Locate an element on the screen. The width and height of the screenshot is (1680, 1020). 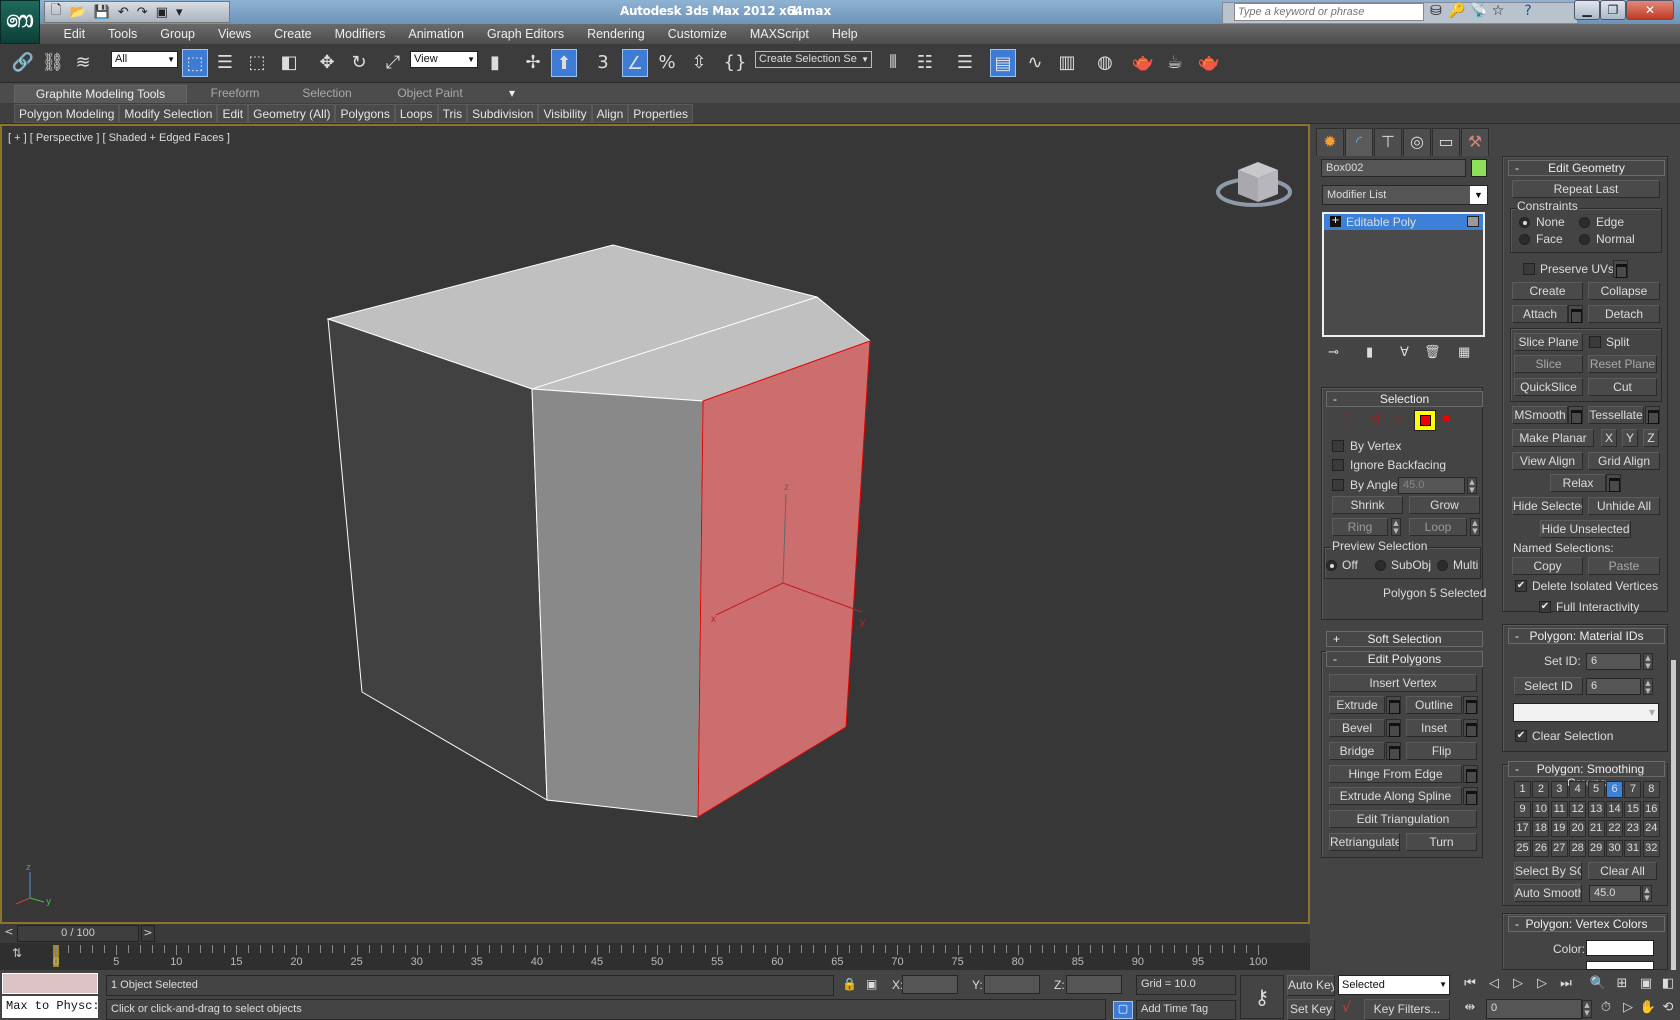
hierarchy-tab-icon: ⊤ is located at coordinates (1388, 142).